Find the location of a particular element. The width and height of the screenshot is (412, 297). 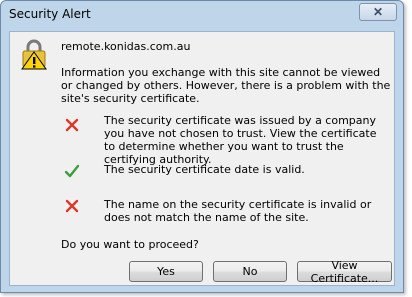

status-text: The security certificate date is valid. is located at coordinates (204, 169).